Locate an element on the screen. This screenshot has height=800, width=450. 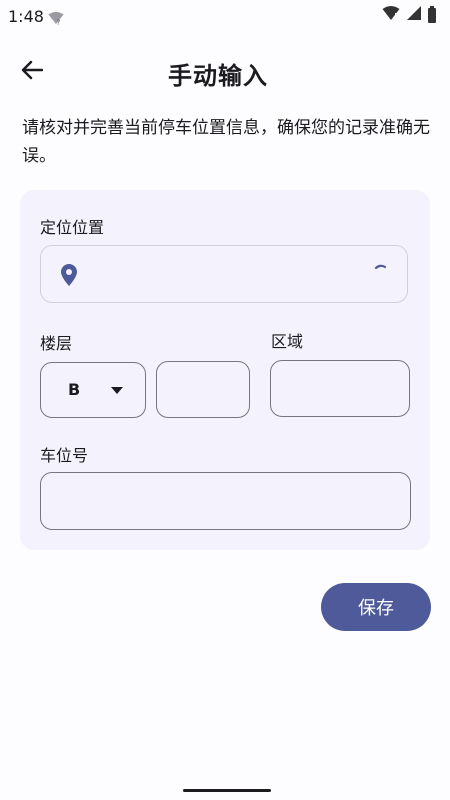
arrow-left-icon is located at coordinates (32, 72).